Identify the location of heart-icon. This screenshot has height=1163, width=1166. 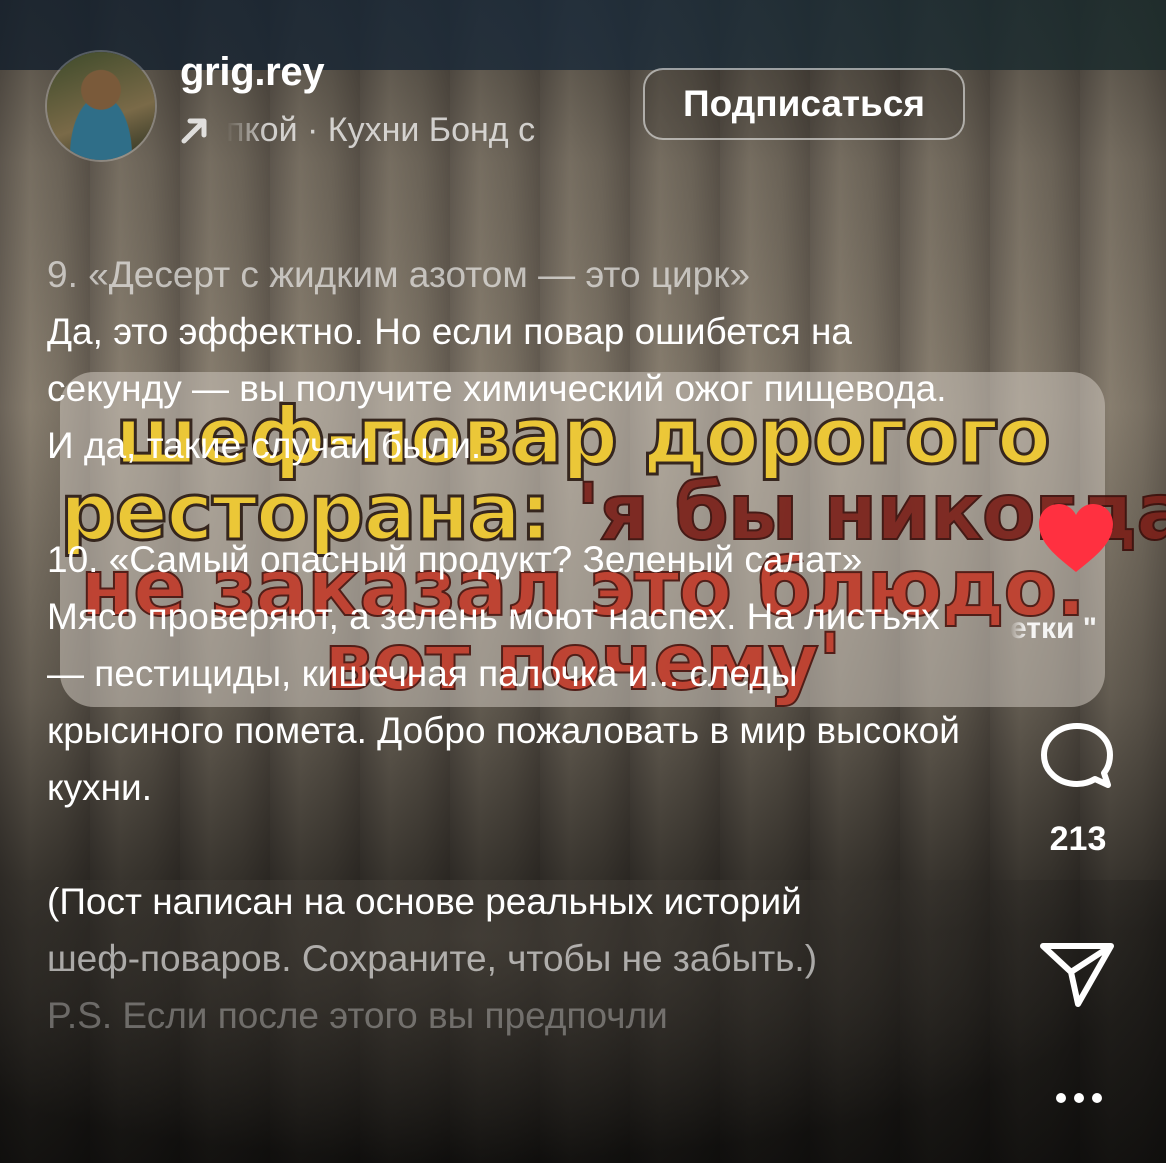
(1076, 539).